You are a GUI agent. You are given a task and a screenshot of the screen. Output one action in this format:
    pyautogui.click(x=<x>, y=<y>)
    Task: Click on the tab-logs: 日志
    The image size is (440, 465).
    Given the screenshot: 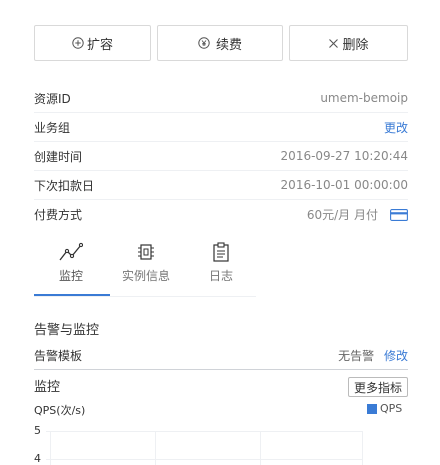 What is the action you would take?
    pyautogui.click(x=221, y=269)
    